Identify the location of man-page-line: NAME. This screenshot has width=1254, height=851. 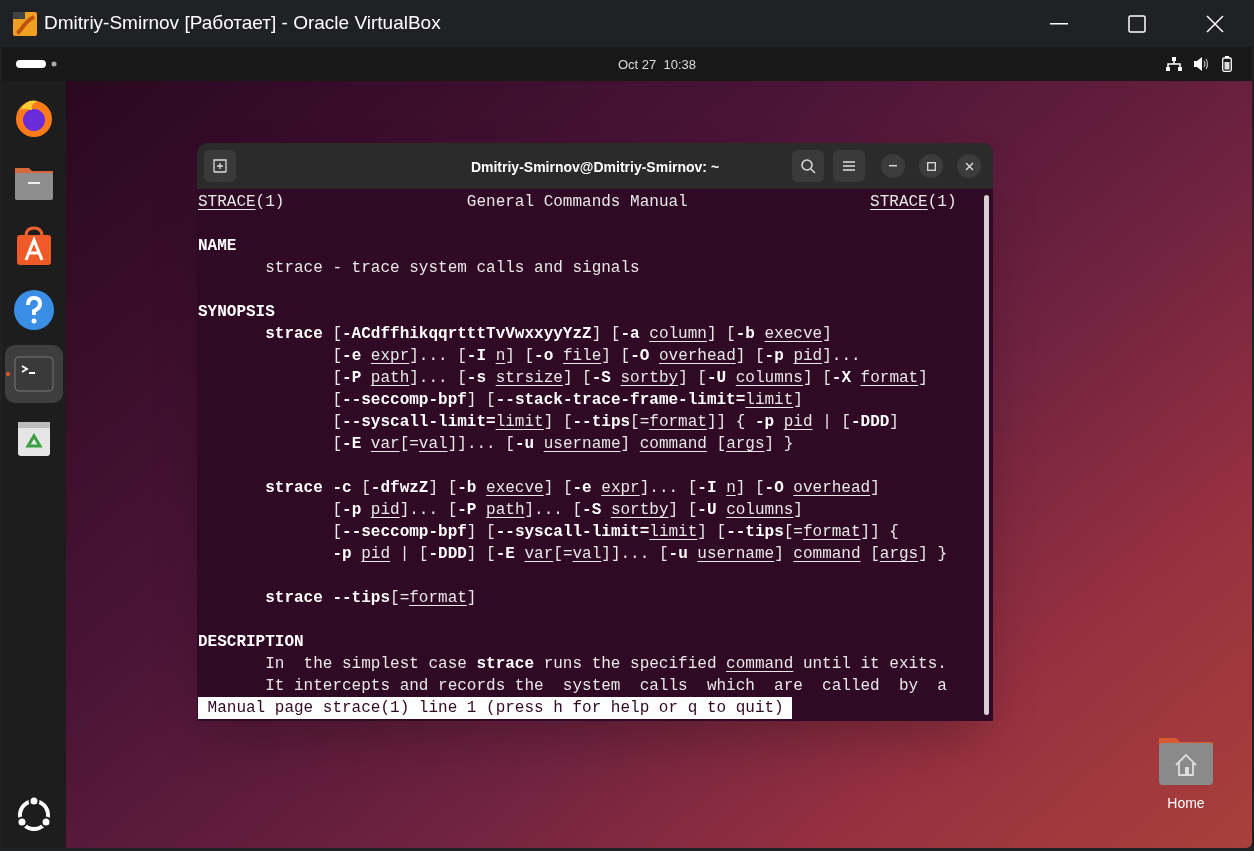
(217, 246).